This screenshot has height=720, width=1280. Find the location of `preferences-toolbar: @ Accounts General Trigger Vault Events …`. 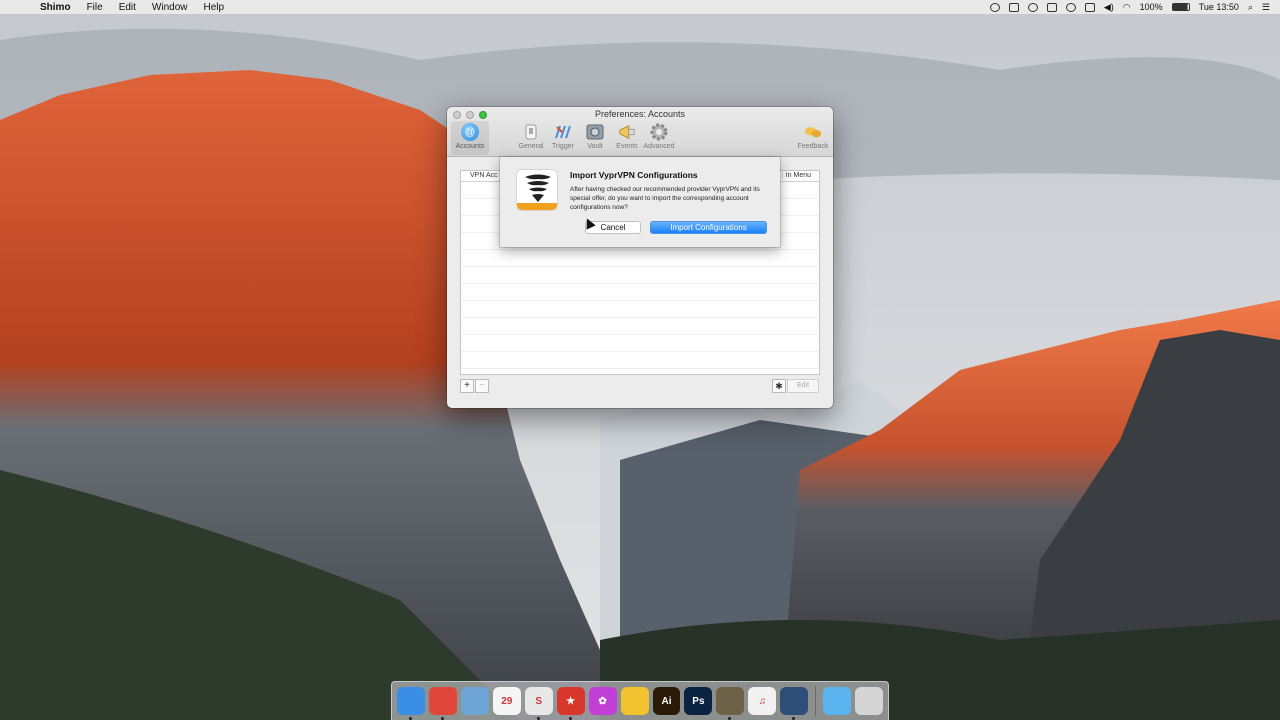

preferences-toolbar: @ Accounts General Trigger Vault Events … is located at coordinates (563, 138).